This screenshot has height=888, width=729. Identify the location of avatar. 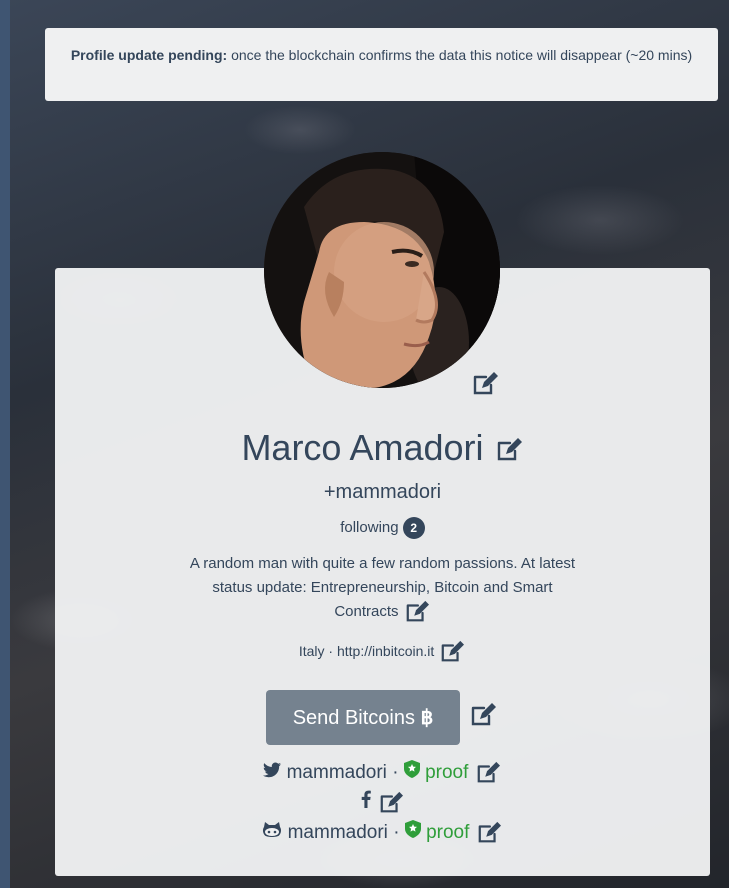
(382, 270).